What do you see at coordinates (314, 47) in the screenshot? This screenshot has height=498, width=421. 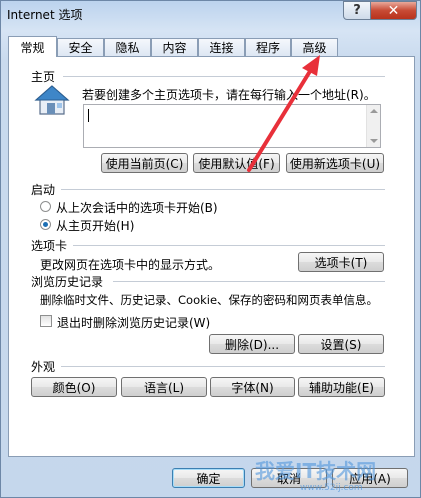 I see `tab-advanced: 高级` at bounding box center [314, 47].